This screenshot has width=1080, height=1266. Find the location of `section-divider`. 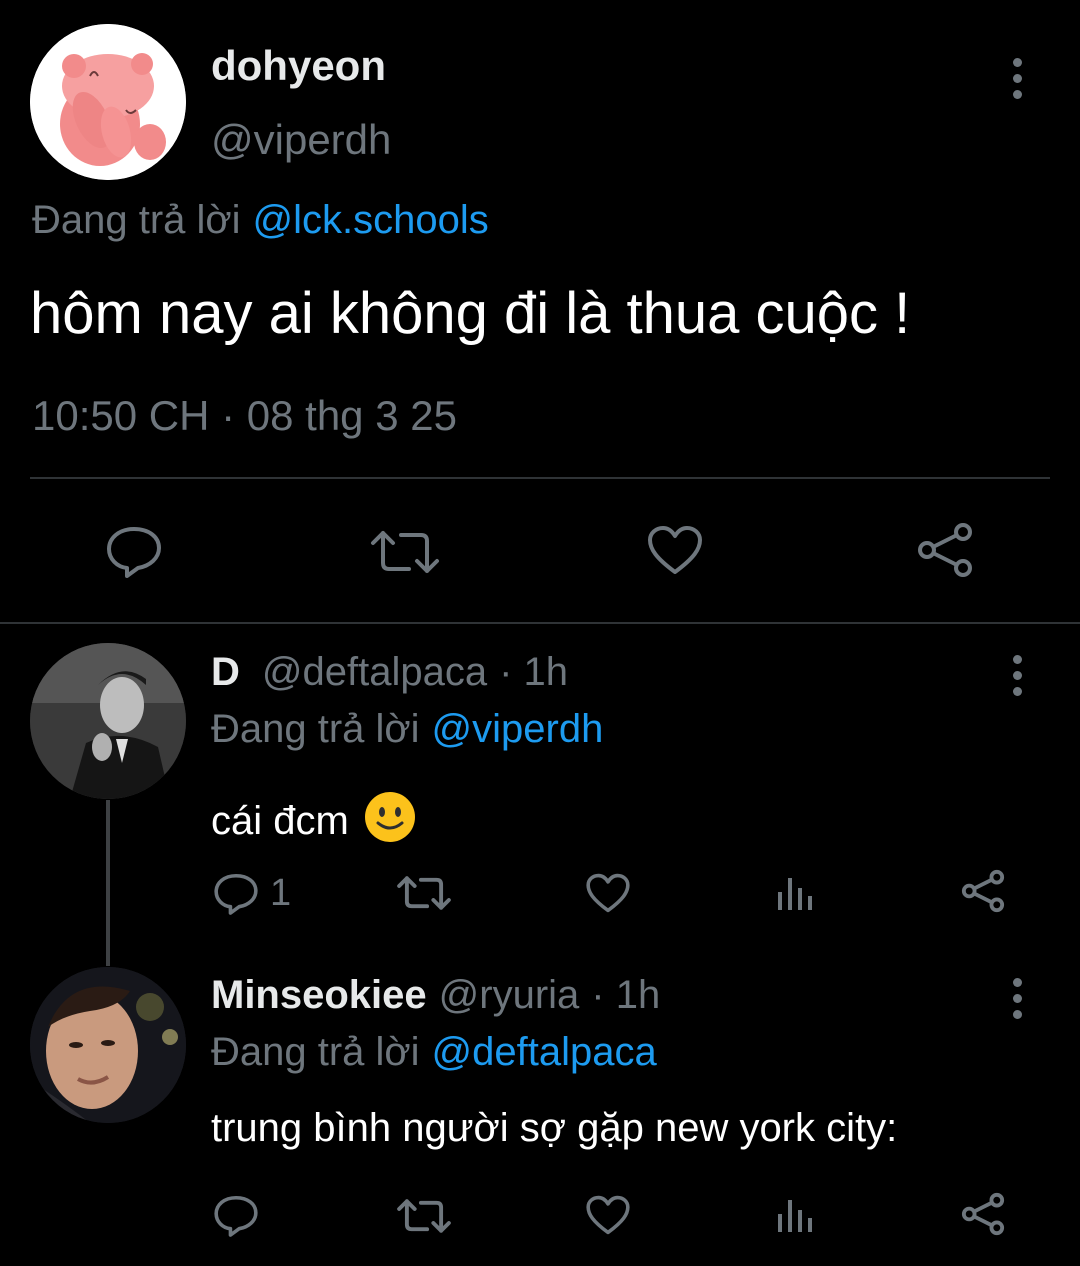

section-divider is located at coordinates (540, 623).